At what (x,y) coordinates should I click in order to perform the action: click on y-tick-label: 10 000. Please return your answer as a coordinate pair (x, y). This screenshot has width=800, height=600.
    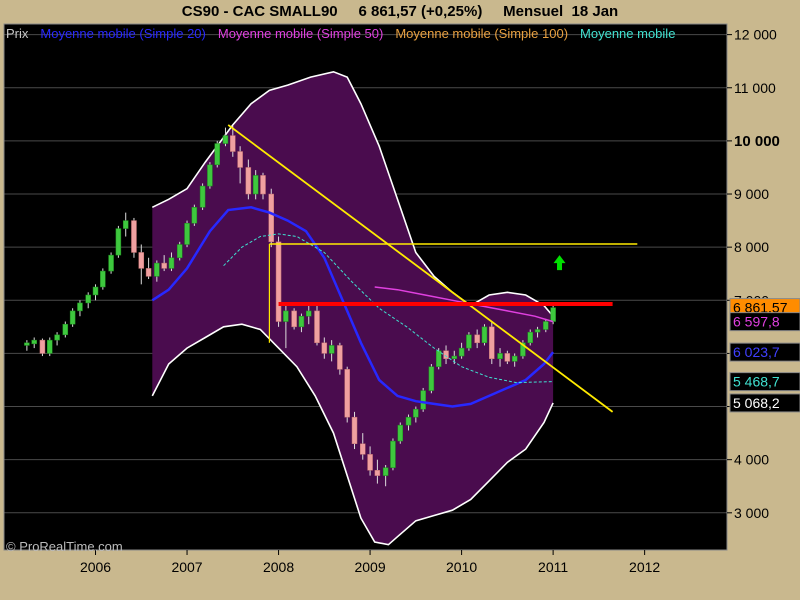
    Looking at the image, I should click on (757, 141).